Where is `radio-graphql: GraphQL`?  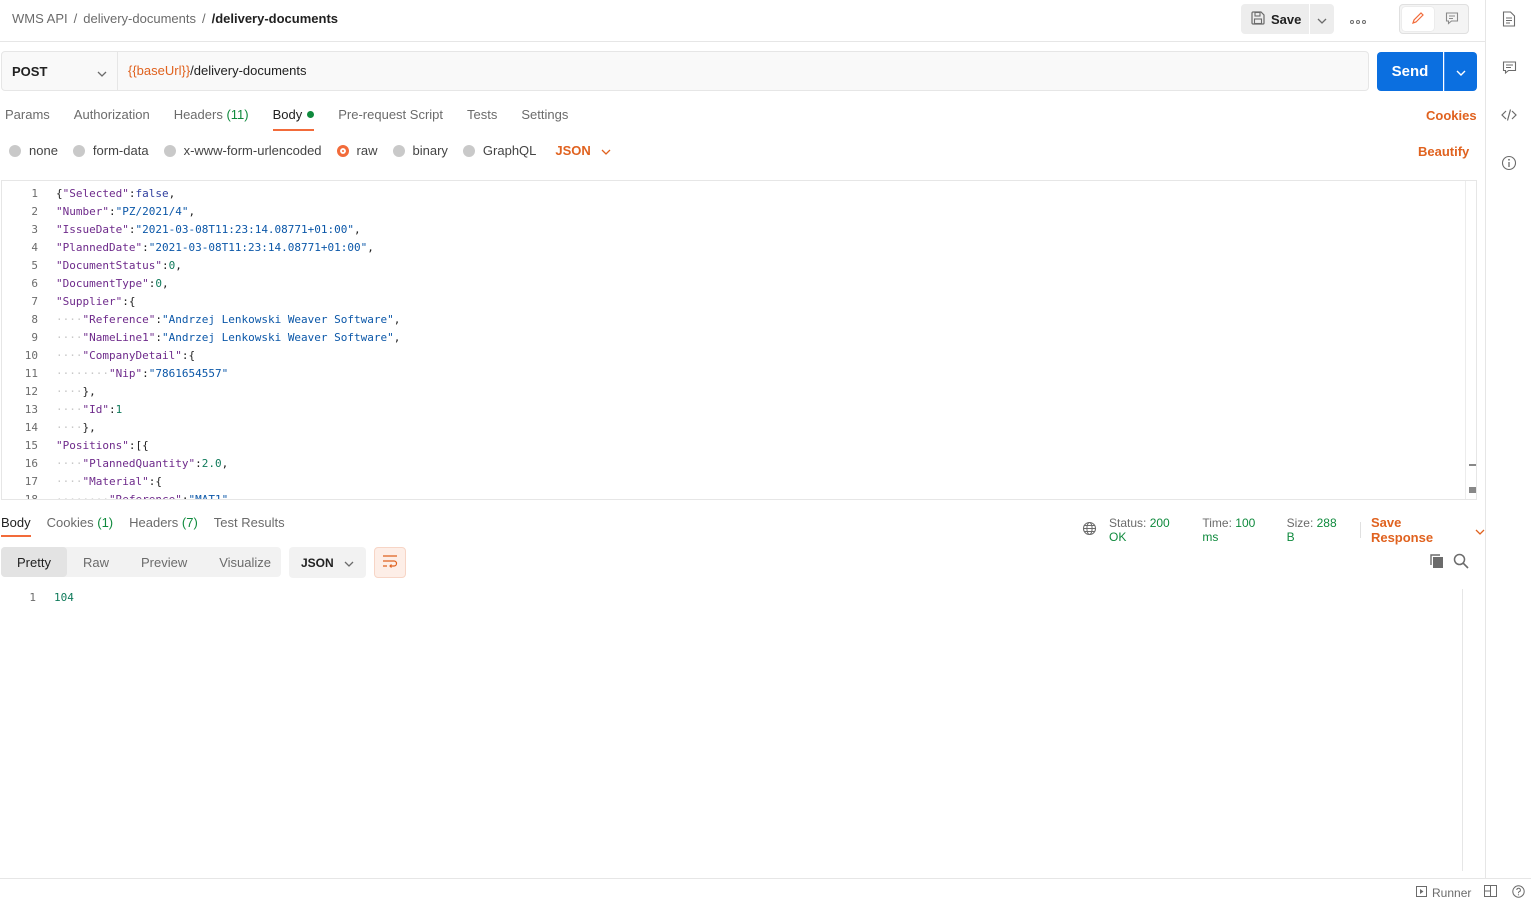
radio-graphql: GraphQL is located at coordinates (499, 150).